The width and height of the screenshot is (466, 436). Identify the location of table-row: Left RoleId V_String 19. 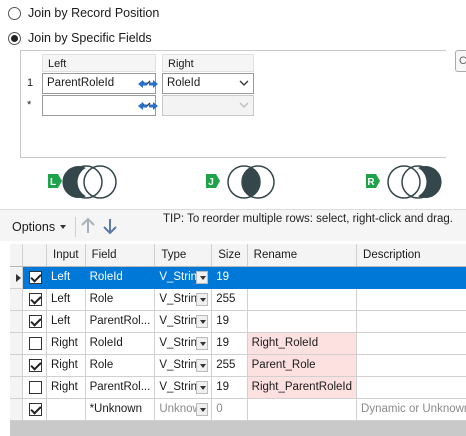
(238, 277).